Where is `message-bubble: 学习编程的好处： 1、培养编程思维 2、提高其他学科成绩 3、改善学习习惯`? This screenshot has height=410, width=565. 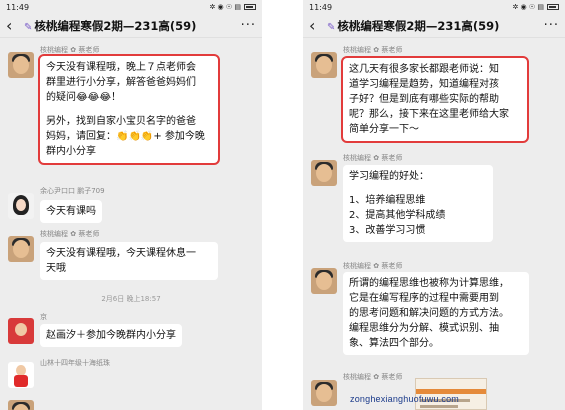
message-bubble: 学习编程的好处： 1、培养编程思维 2、提高其他学科成绩 3、改善学习习惯 is located at coordinates (418, 203).